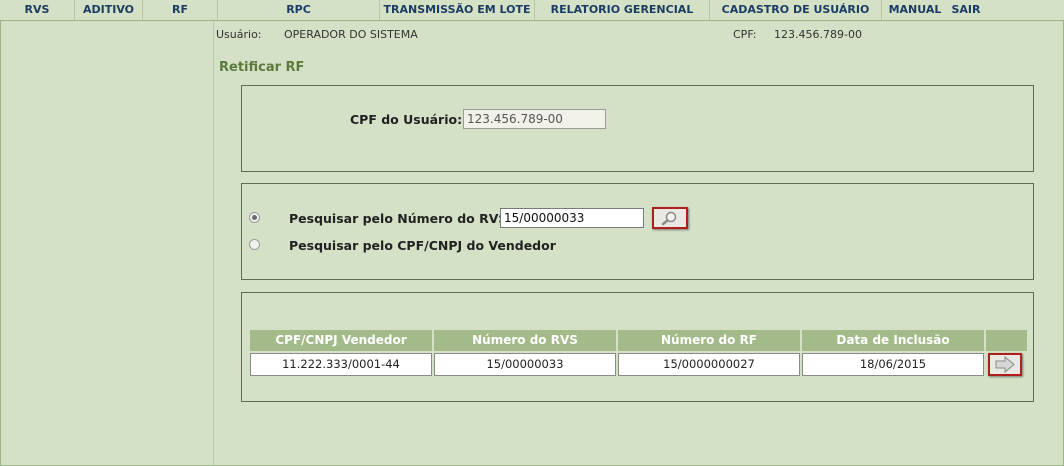 Image resolution: width=1064 pixels, height=466 pixels. I want to click on menu-item-relatorio-gerencial: RELATORIO GERENCIAL, so click(622, 10).